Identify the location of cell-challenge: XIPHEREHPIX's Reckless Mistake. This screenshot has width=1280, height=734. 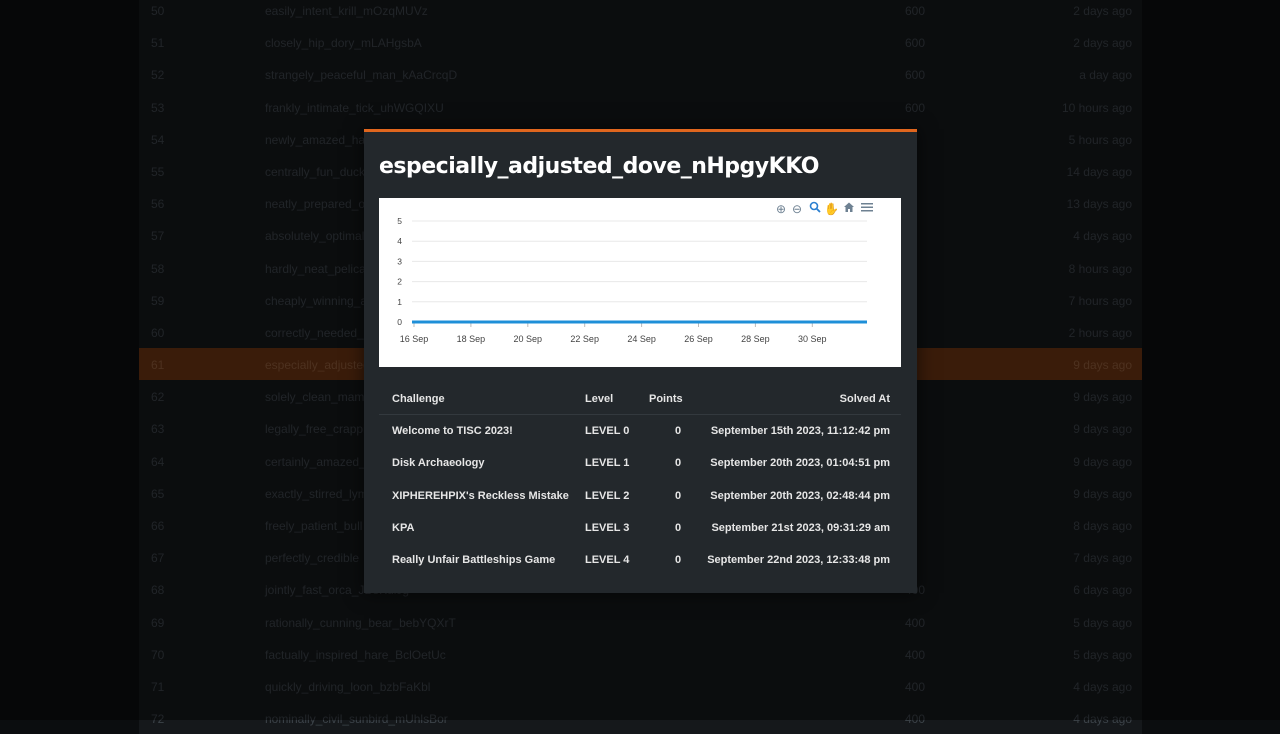
(480, 495).